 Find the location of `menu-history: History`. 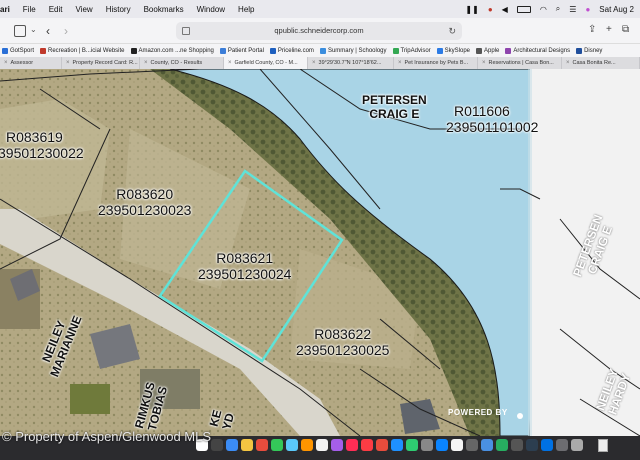

menu-history: History is located at coordinates (118, 9).